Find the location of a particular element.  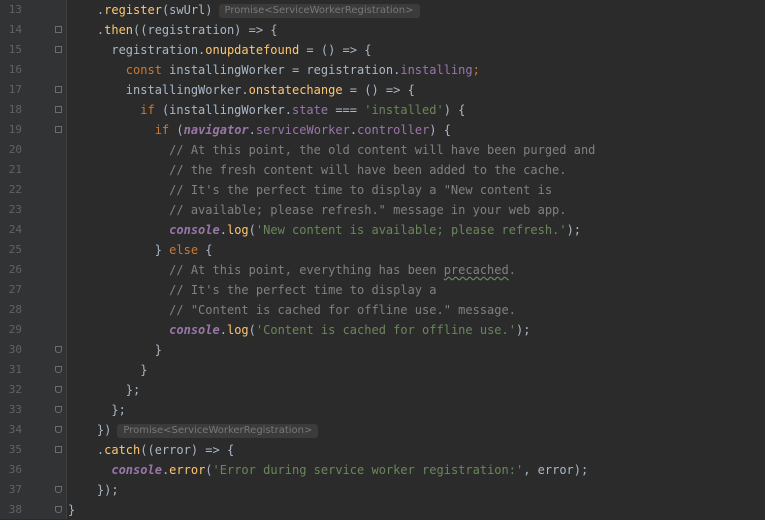

code-text: .then((registration) => { is located at coordinates (173, 30).